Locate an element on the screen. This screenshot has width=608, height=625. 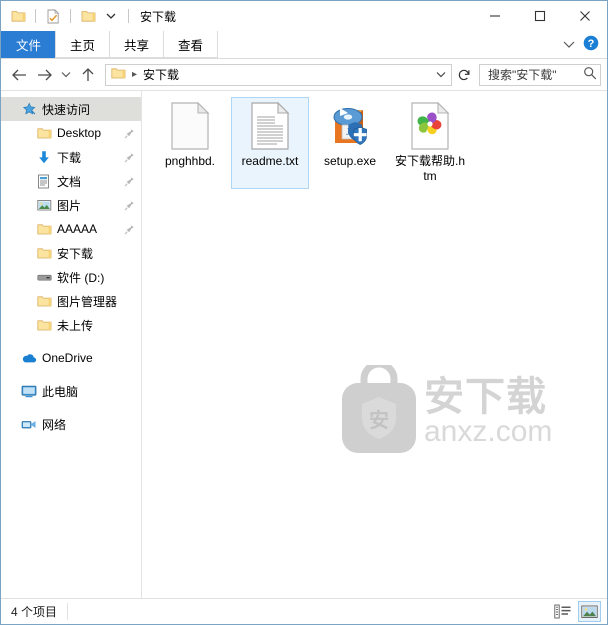
quick-access-toolbar is located at coordinates (70, 16).